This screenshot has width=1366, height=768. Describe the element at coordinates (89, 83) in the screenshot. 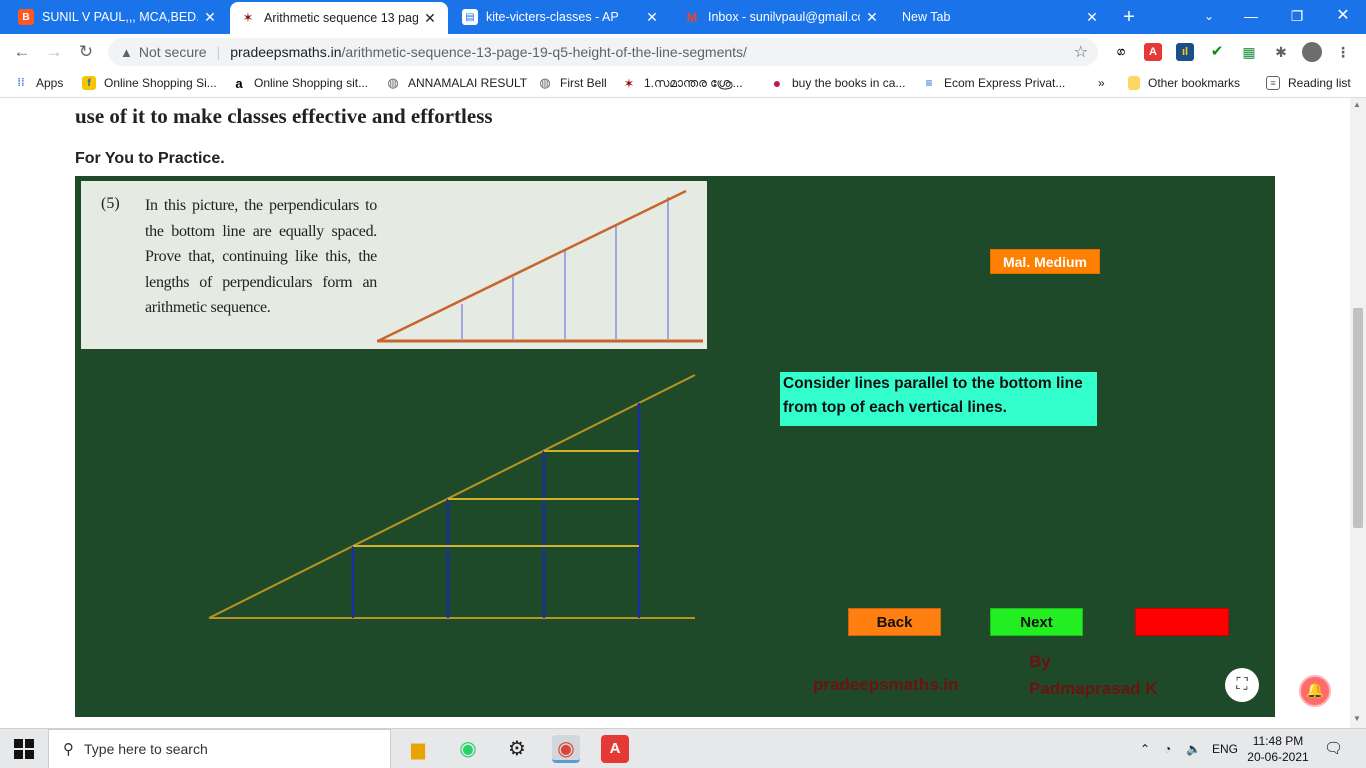

I see `flipkart-icon: f` at that location.